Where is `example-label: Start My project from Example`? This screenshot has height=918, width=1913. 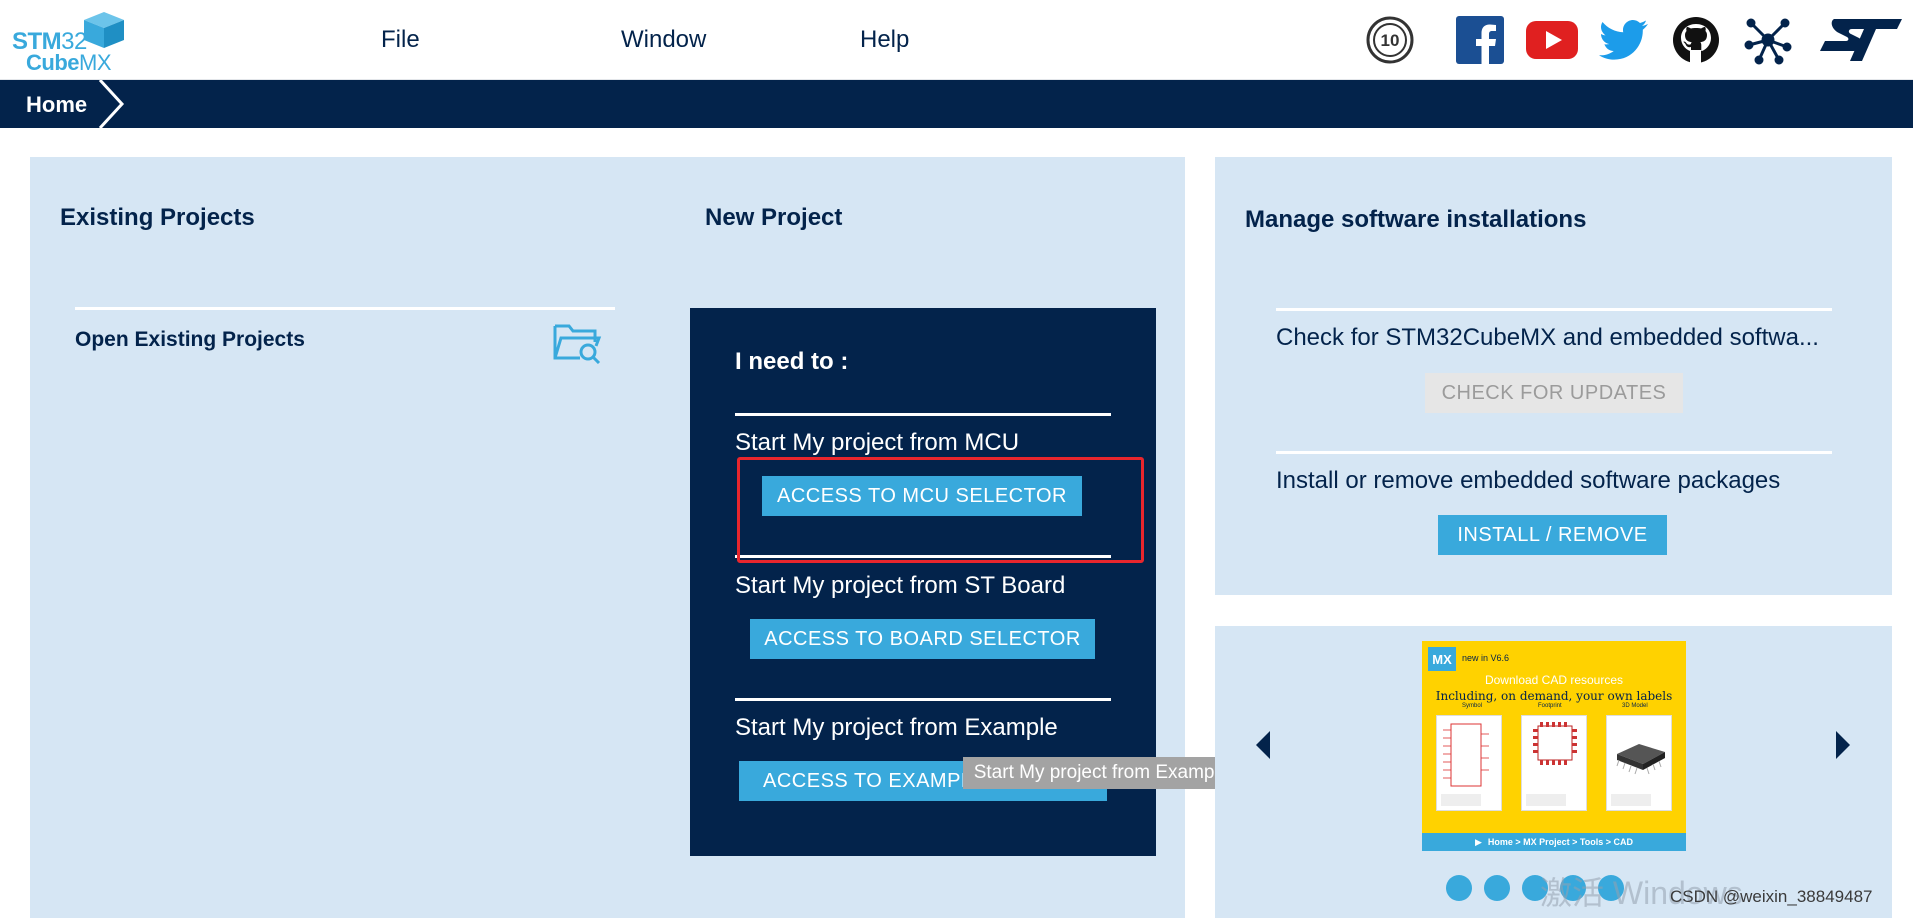
example-label: Start My project from Example is located at coordinates (896, 727).